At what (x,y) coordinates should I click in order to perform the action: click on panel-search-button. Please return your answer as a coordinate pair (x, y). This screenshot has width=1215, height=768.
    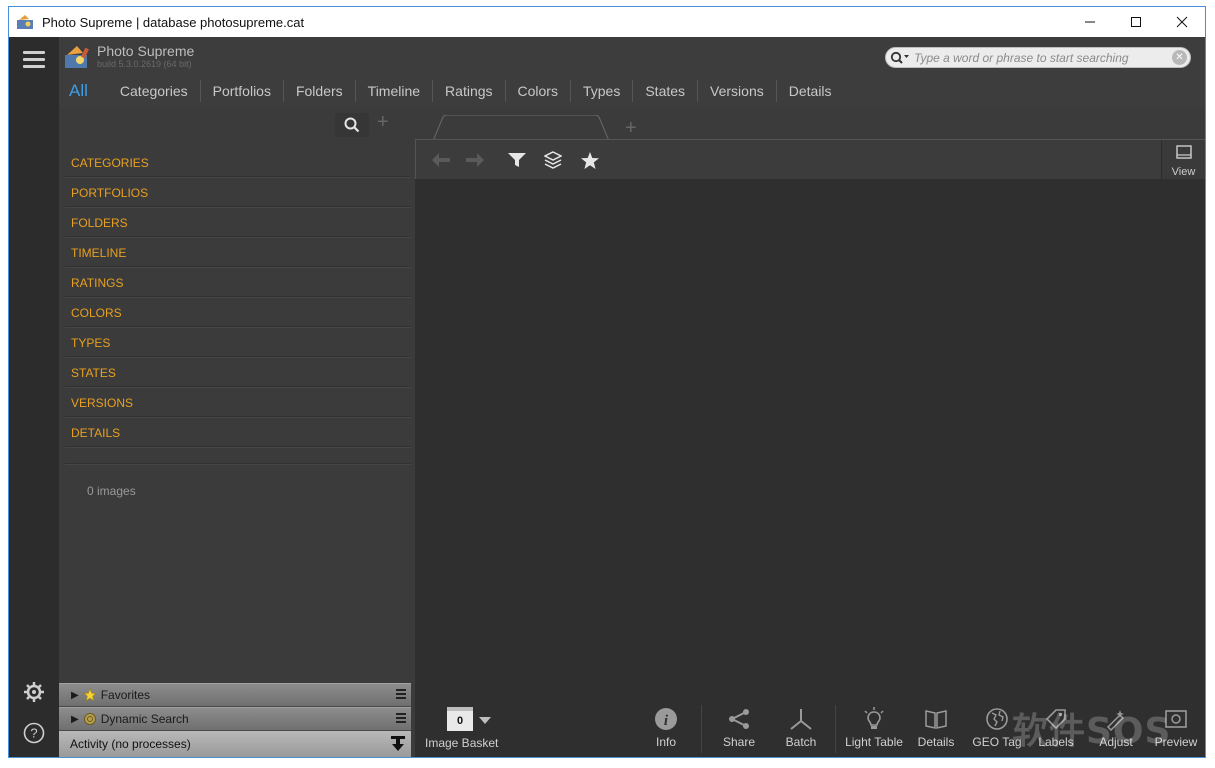
    Looking at the image, I should click on (352, 125).